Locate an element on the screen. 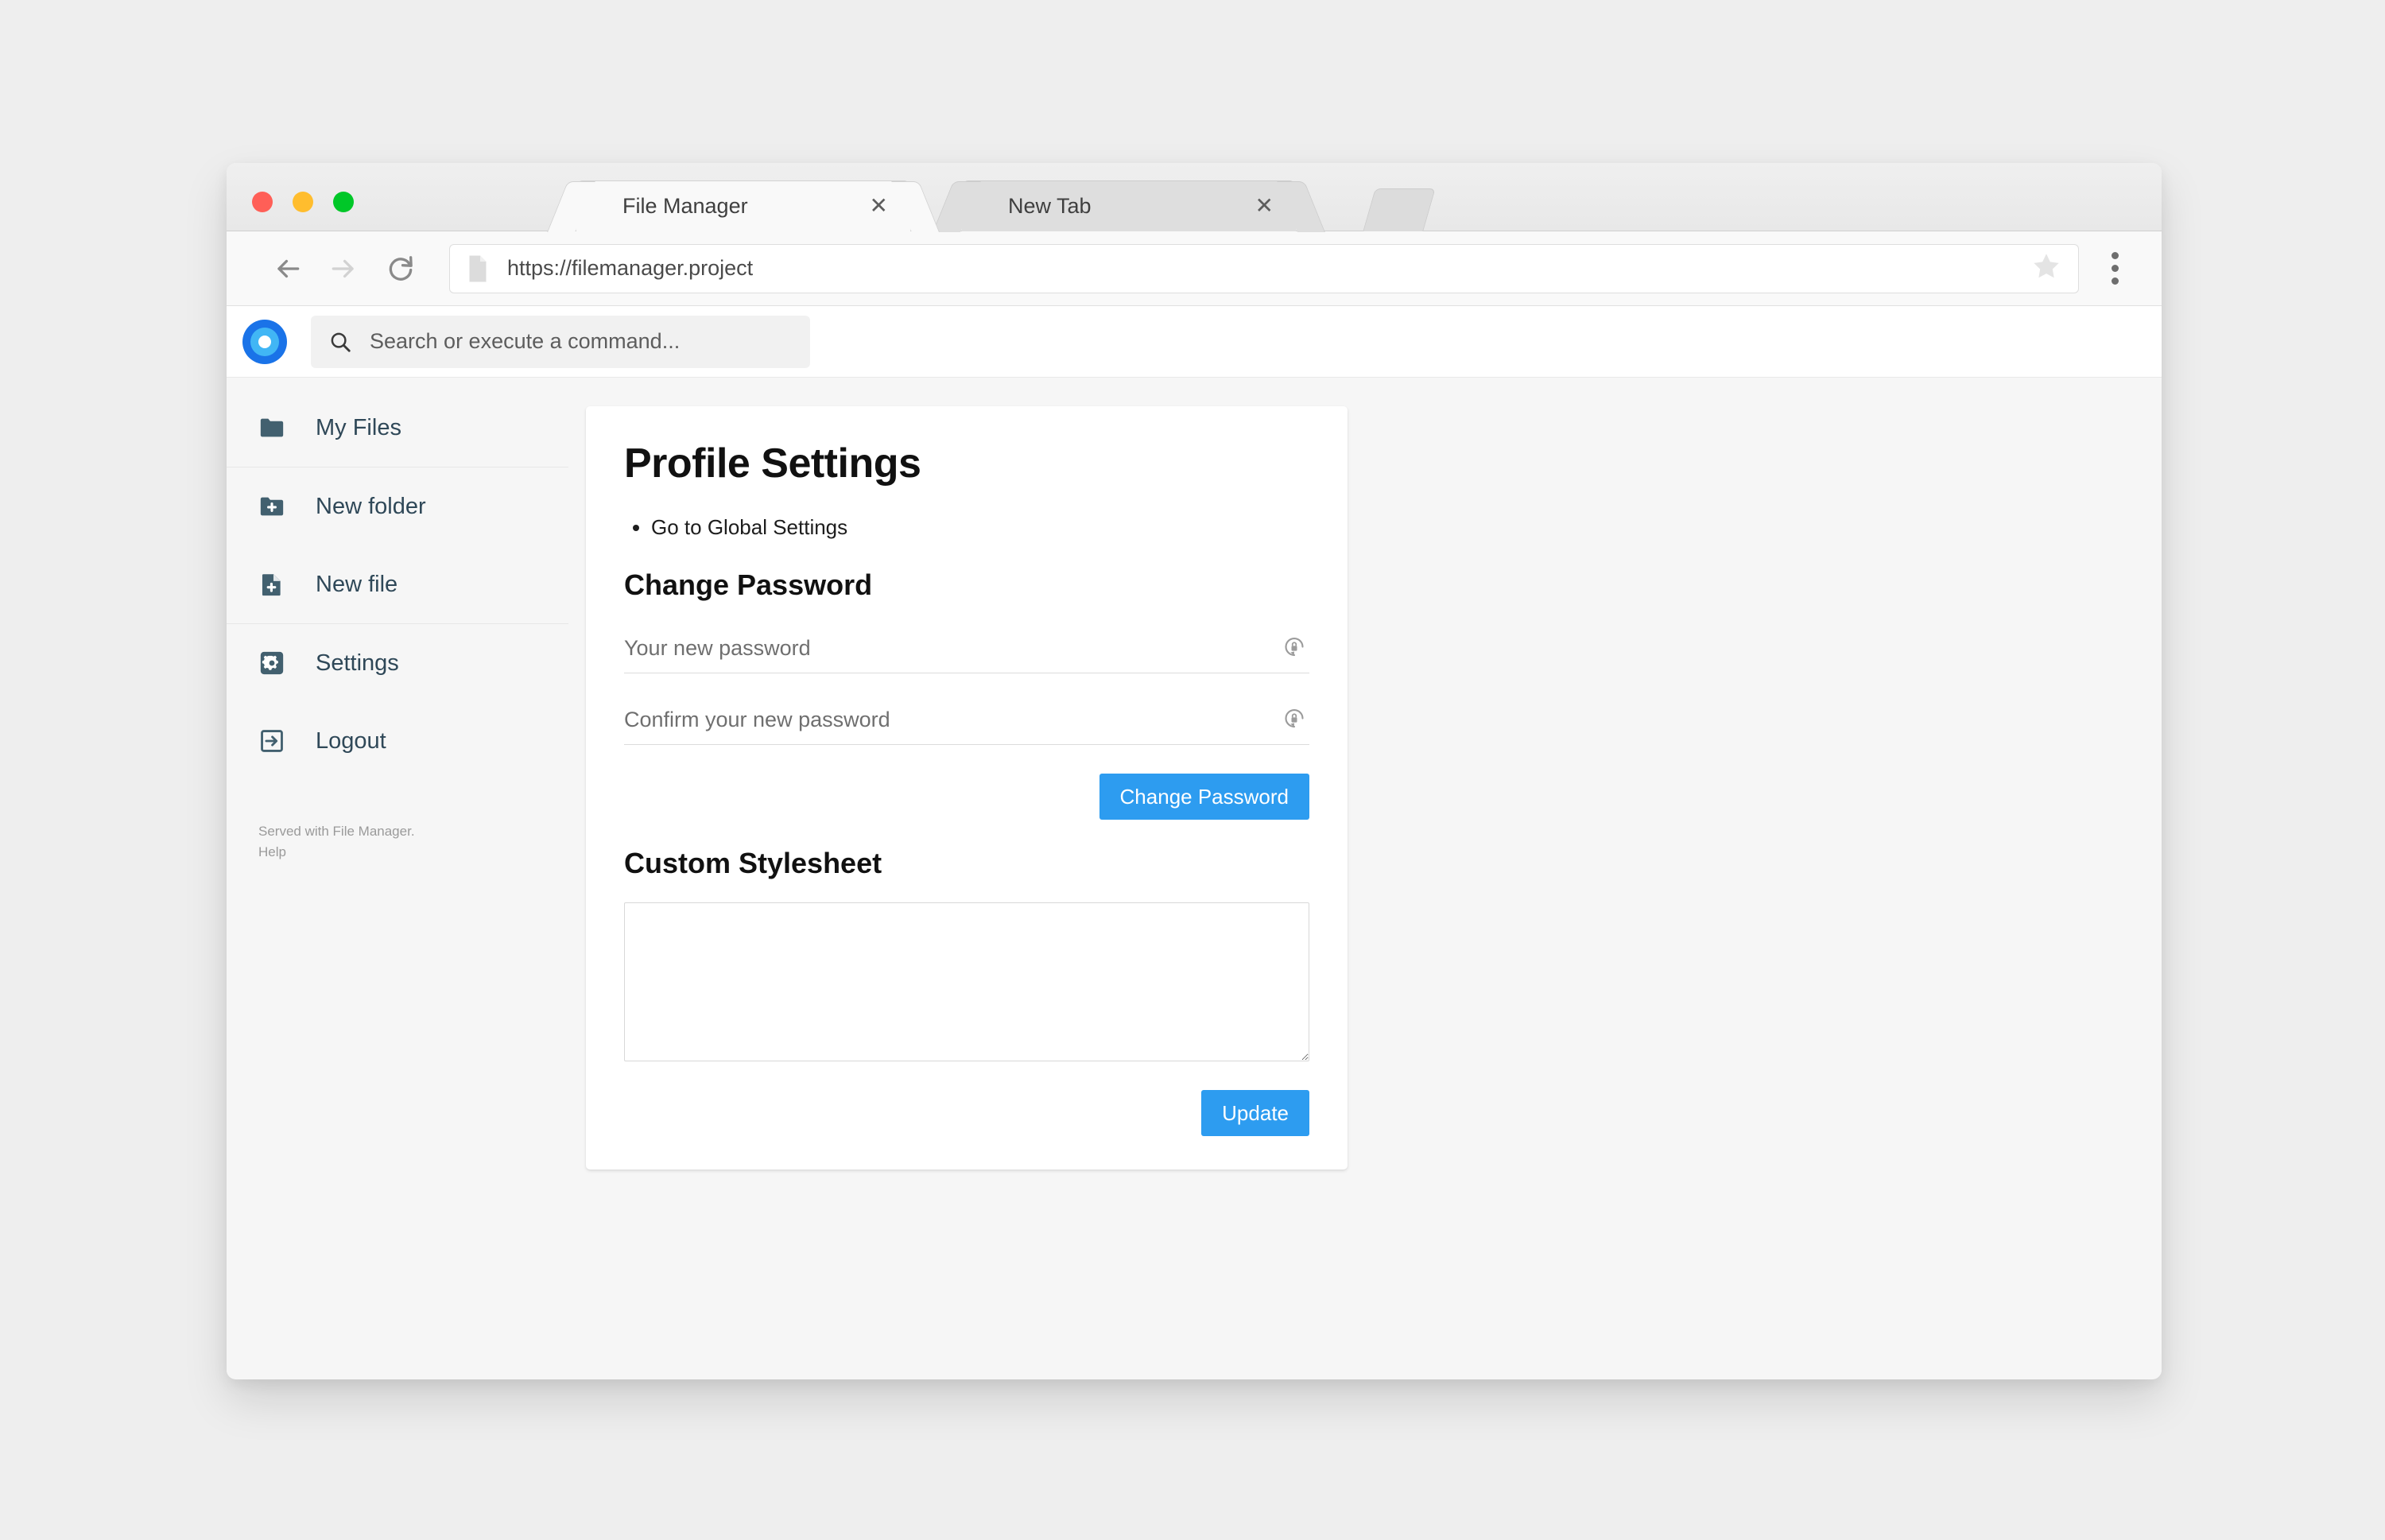 This screenshot has width=2385, height=1540. sidebar-group-account: Settings Logout is located at coordinates (397, 702).